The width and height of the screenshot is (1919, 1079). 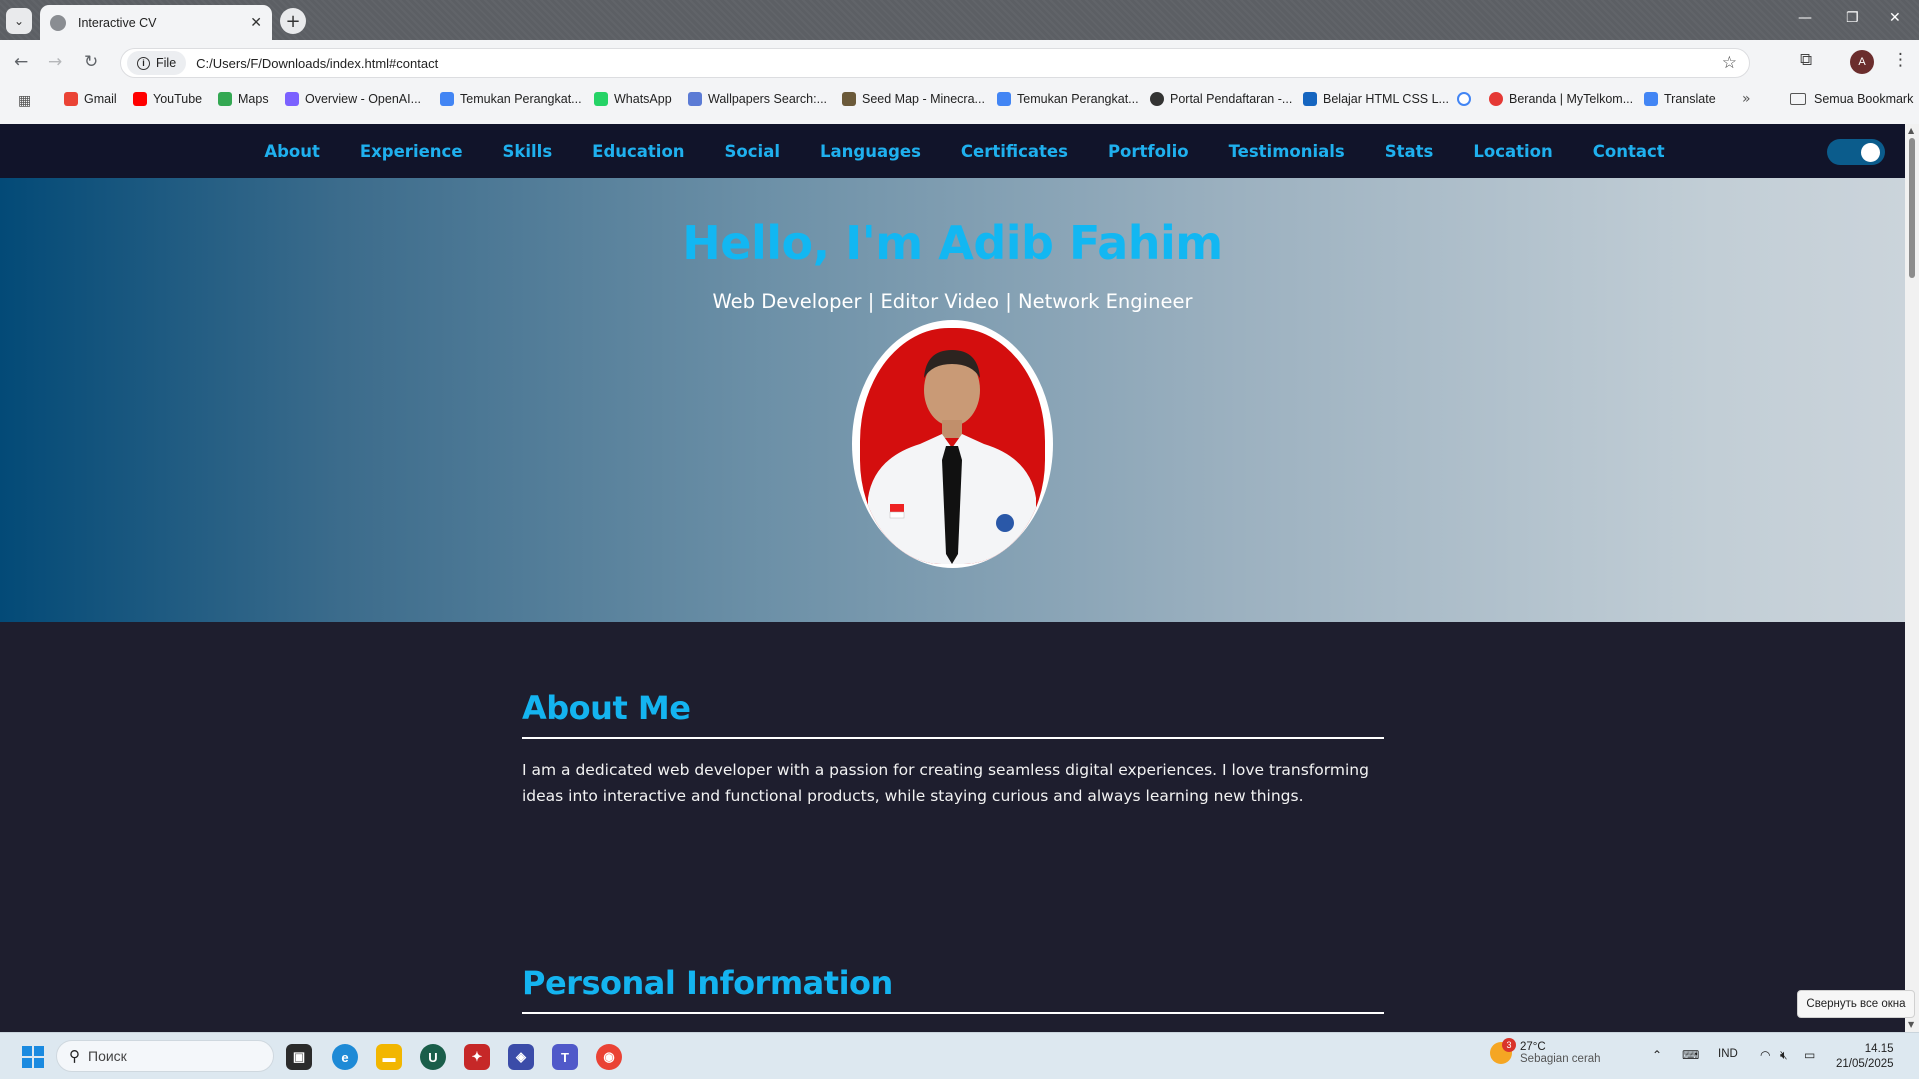 What do you see at coordinates (411, 151) in the screenshot?
I see `nav-link-experience: Experience` at bounding box center [411, 151].